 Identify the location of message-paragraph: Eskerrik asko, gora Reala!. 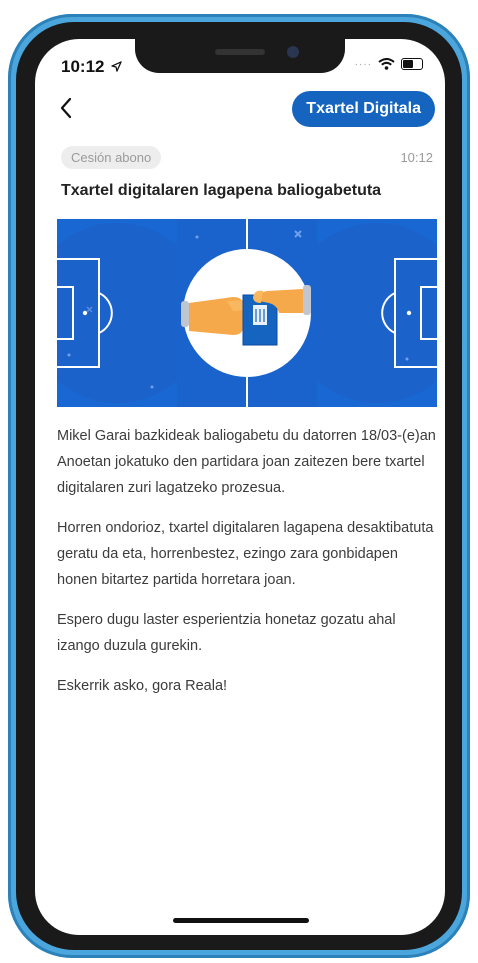
(142, 686).